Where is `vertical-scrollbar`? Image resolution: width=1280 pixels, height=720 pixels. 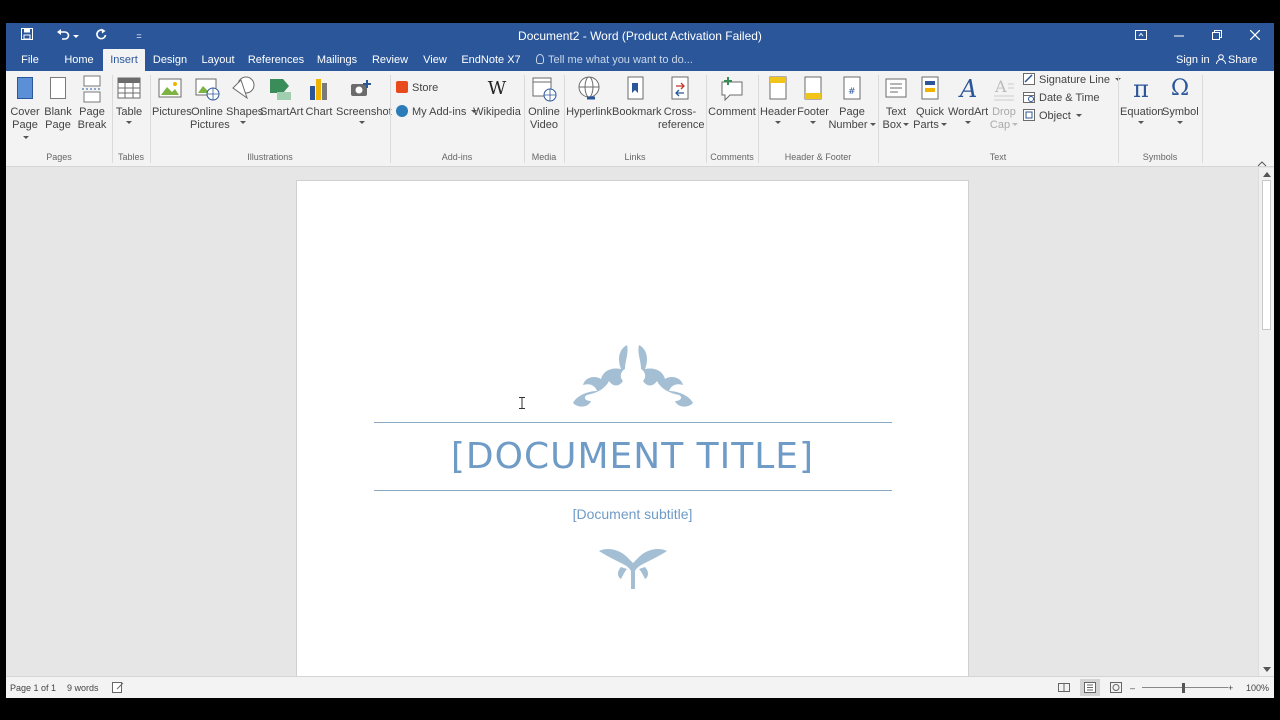
vertical-scrollbar is located at coordinates (1266, 422).